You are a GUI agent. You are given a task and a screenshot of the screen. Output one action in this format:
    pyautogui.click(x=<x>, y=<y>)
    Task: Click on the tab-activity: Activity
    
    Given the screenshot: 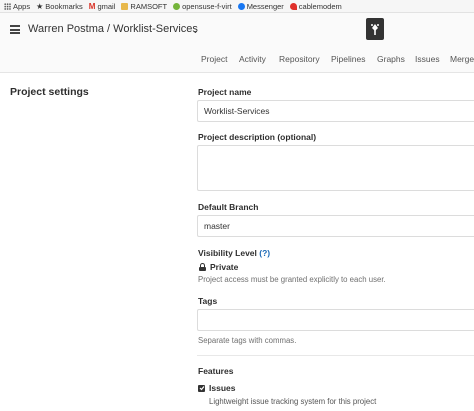 What is the action you would take?
    pyautogui.click(x=252, y=59)
    